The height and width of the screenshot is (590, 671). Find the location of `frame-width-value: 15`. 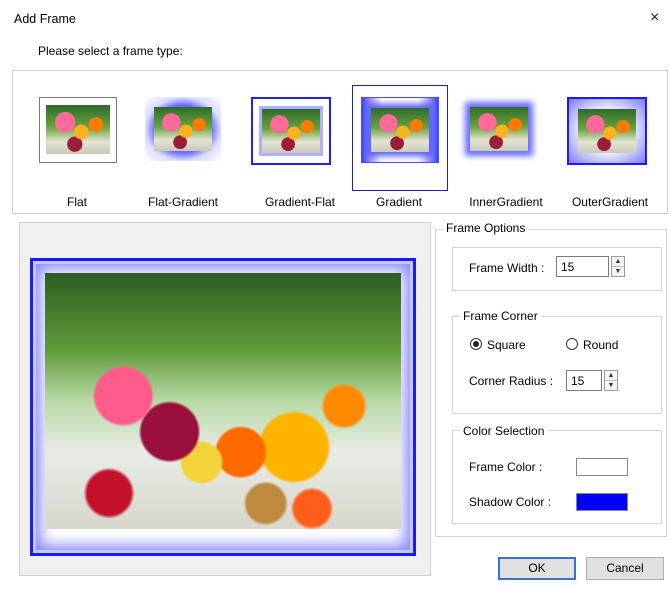

frame-width-value: 15 is located at coordinates (568, 267).